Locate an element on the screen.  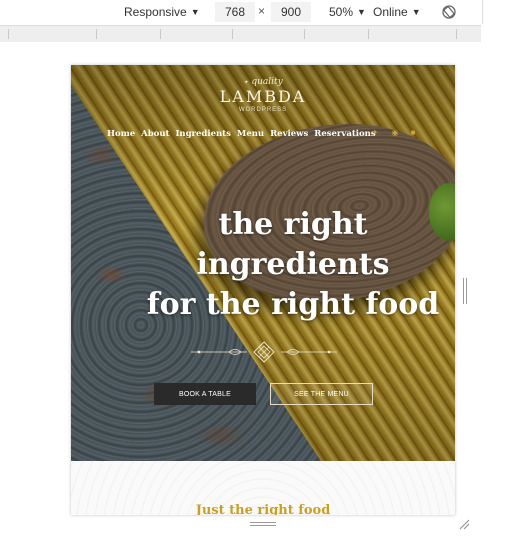
logo-tagline: ✦ quality is located at coordinates (263, 82).